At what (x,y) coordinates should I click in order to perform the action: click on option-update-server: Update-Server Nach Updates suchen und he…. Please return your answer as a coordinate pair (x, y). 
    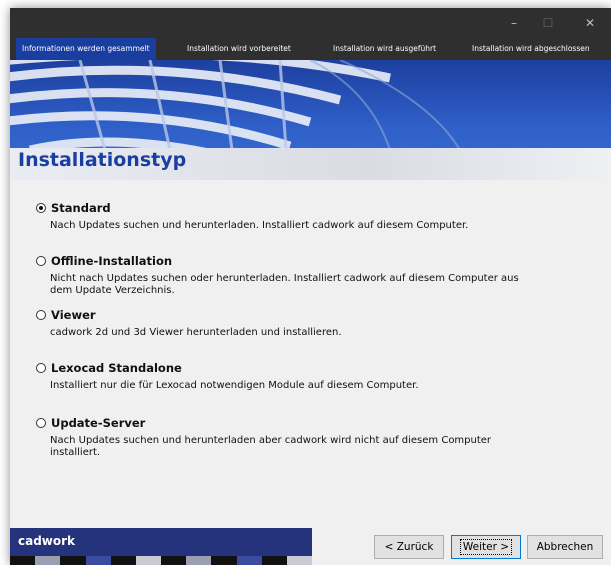
    Looking at the image, I should click on (283, 437).